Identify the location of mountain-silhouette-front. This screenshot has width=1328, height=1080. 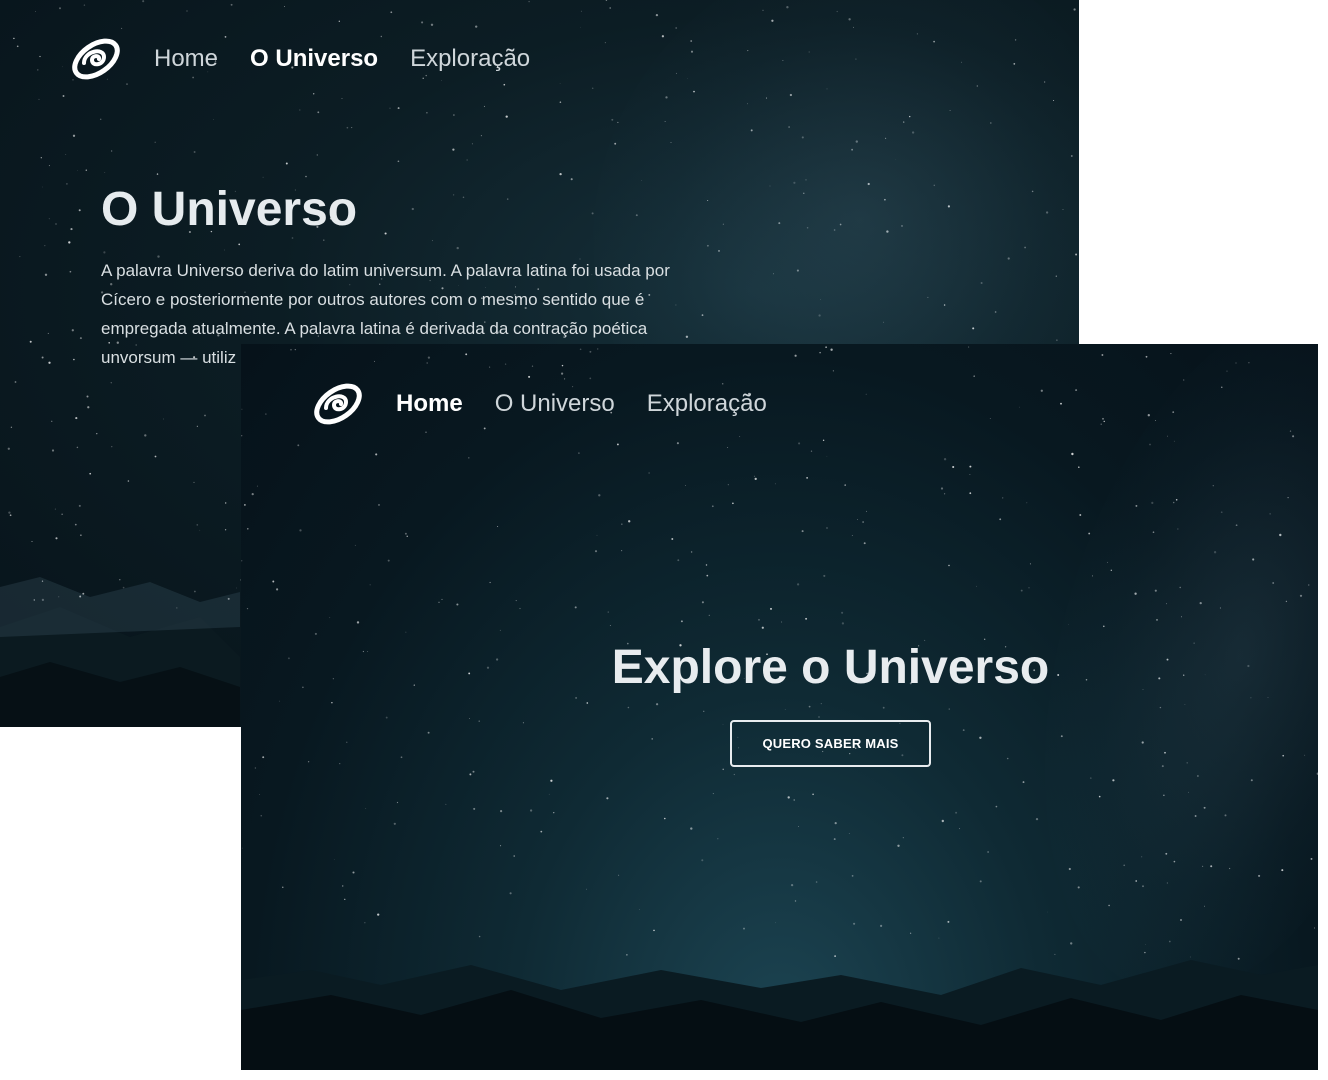
(779, 1015).